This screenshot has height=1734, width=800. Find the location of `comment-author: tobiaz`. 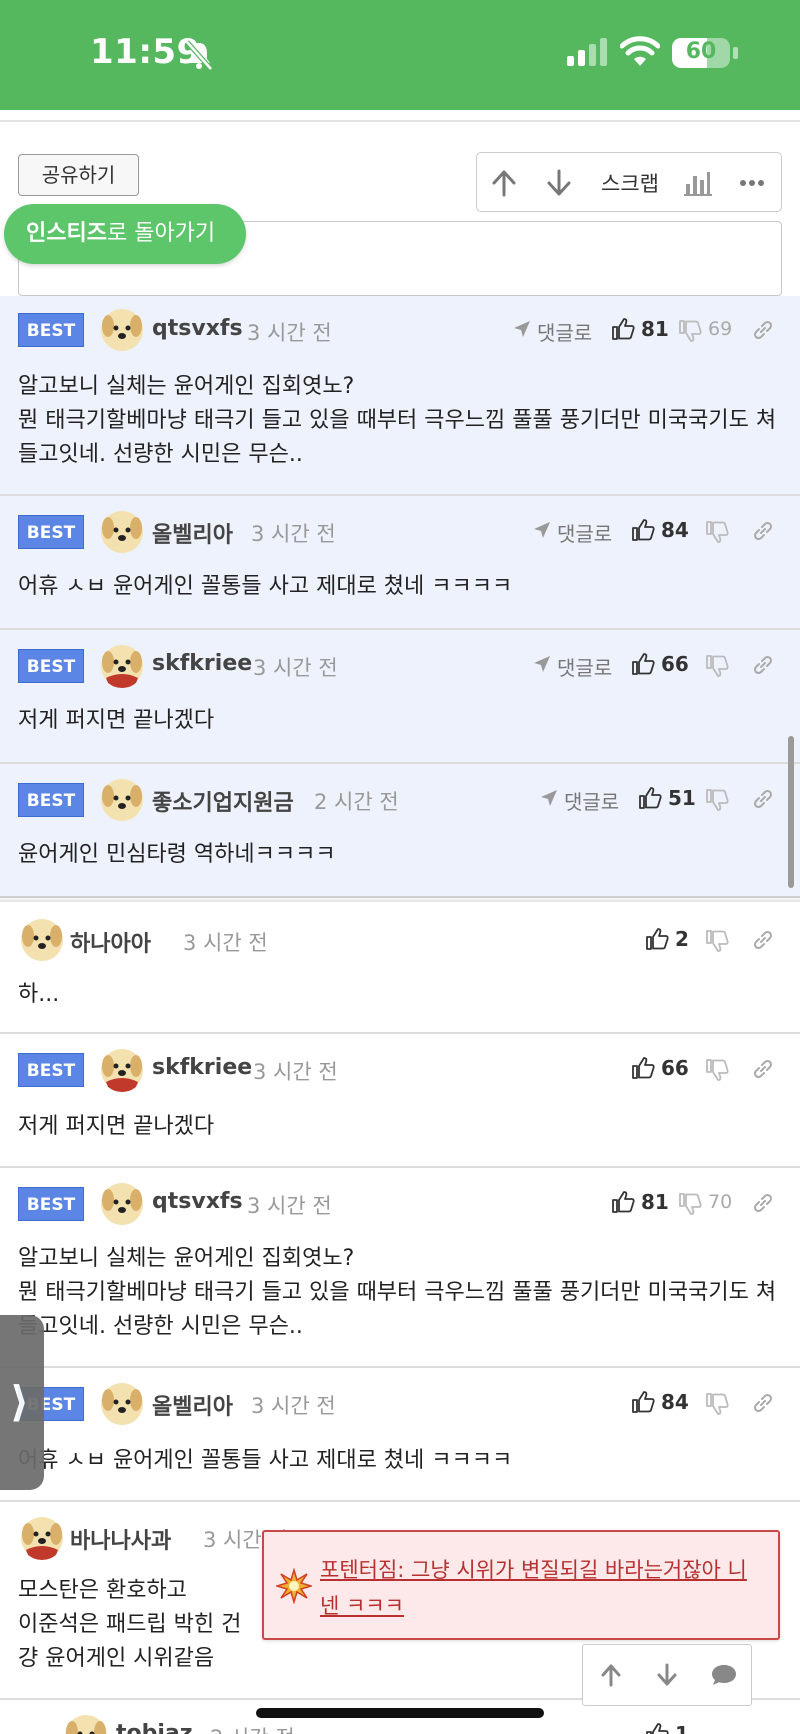

comment-author: tobiaz is located at coordinates (154, 1727).